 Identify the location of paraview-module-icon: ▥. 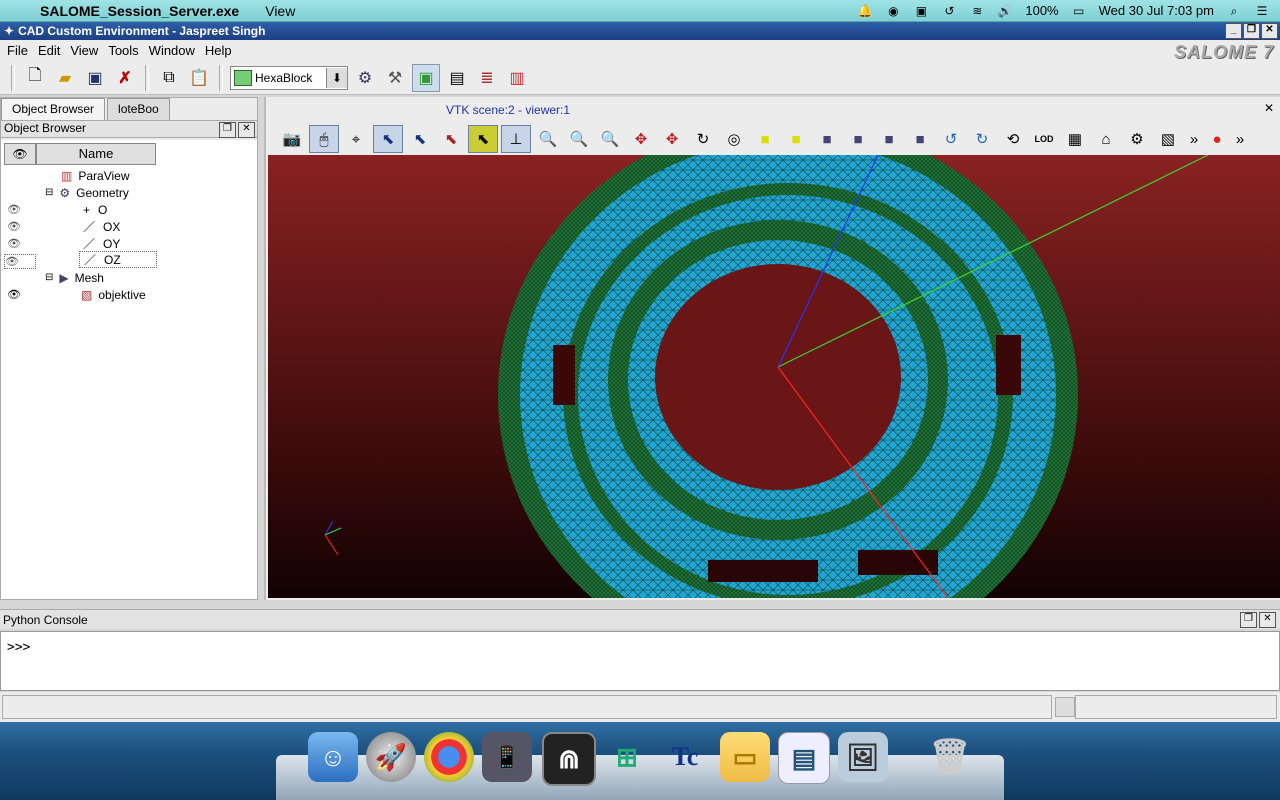
(517, 78).